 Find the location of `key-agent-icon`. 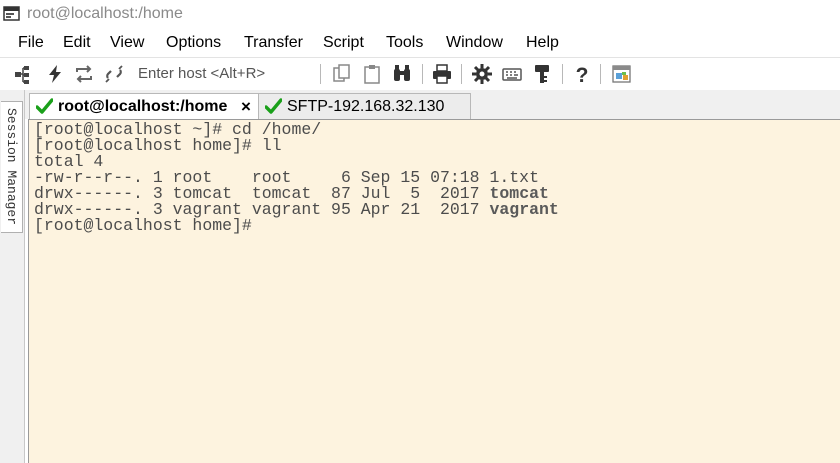

key-agent-icon is located at coordinates (542, 74).